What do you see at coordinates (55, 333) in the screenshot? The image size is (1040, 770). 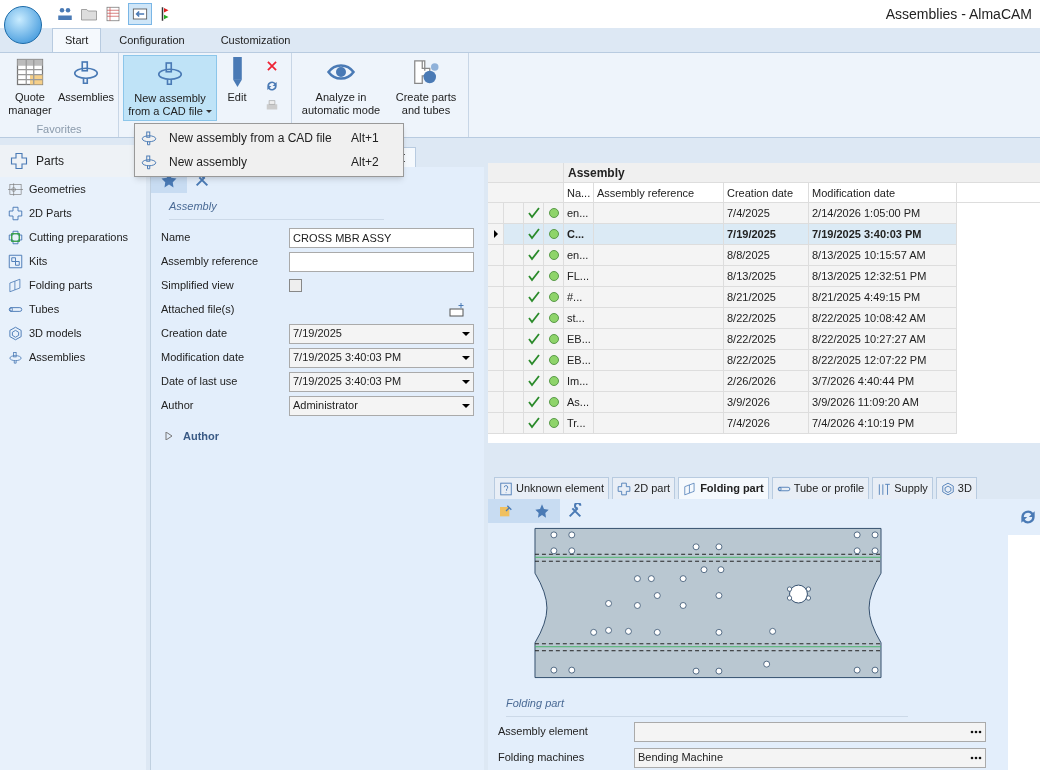 I see `sidebar-item: 3D models` at bounding box center [55, 333].